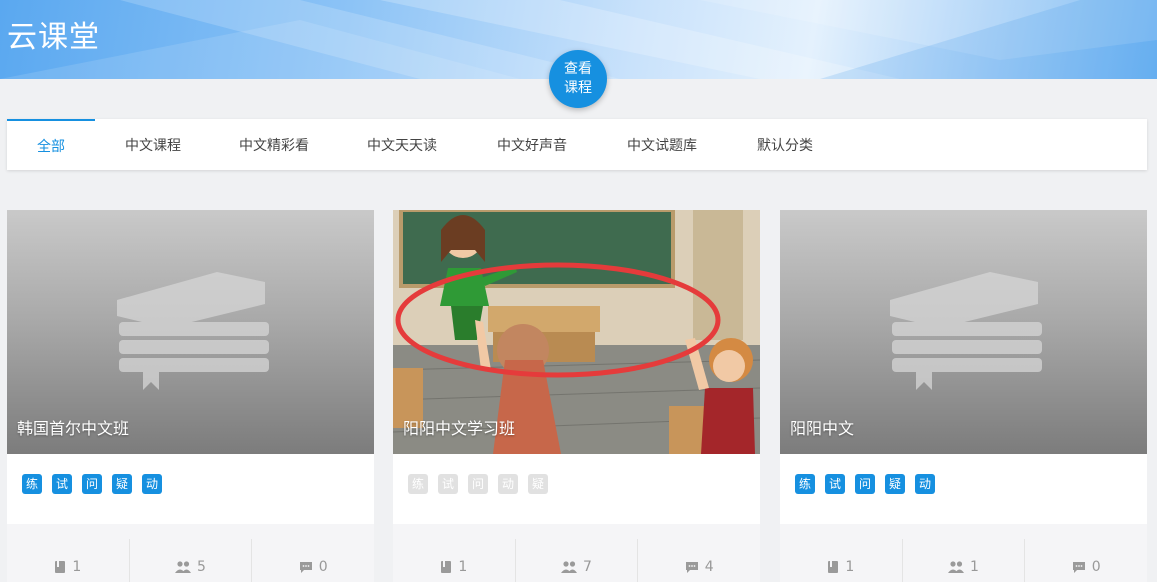 The height and width of the screenshot is (582, 1157). What do you see at coordinates (153, 144) in the screenshot?
I see `tab-chinese-course: 中文课程` at bounding box center [153, 144].